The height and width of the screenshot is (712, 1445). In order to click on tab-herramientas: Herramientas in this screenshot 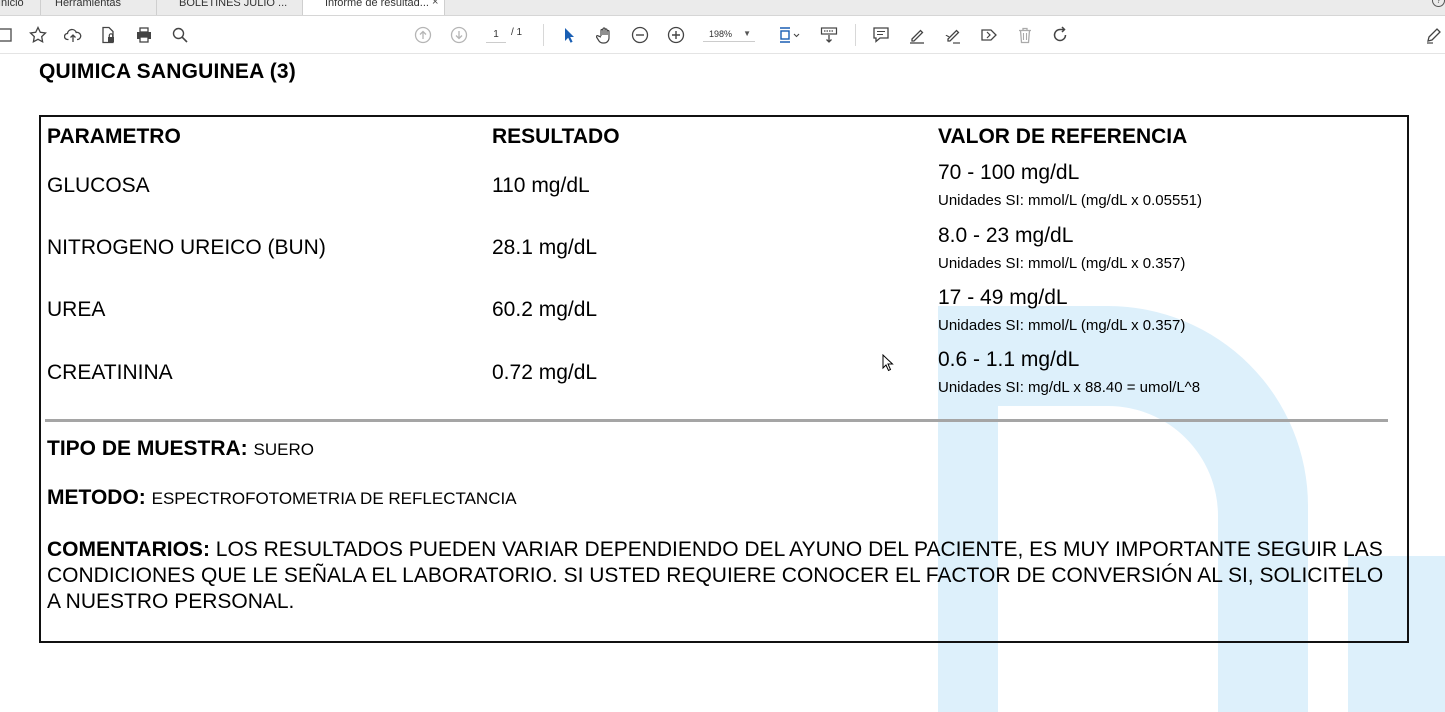, I will do `click(97, 7)`.